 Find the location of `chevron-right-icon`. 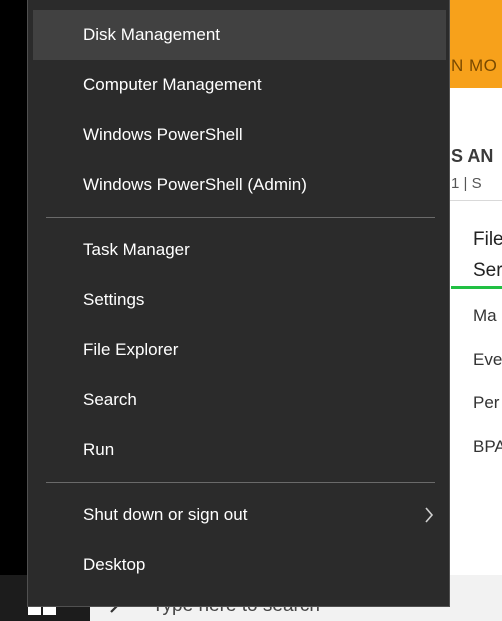

chevron-right-icon is located at coordinates (429, 515).